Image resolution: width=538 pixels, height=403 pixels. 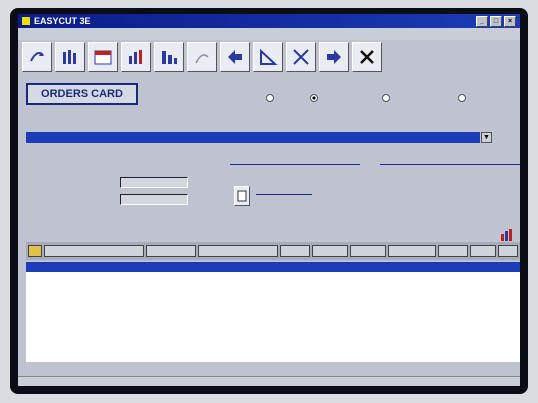 I want to click on columns-button, so click(x=169, y=57).